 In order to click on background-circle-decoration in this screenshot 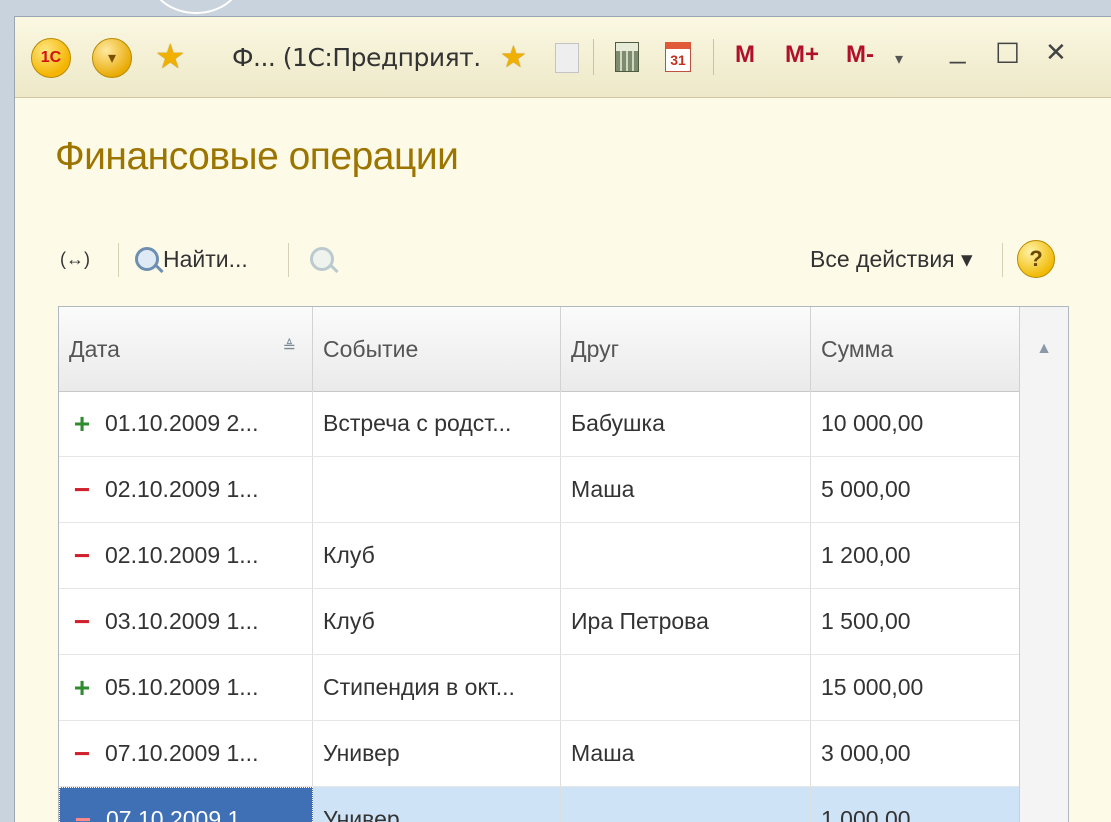, I will do `click(196, 7)`.